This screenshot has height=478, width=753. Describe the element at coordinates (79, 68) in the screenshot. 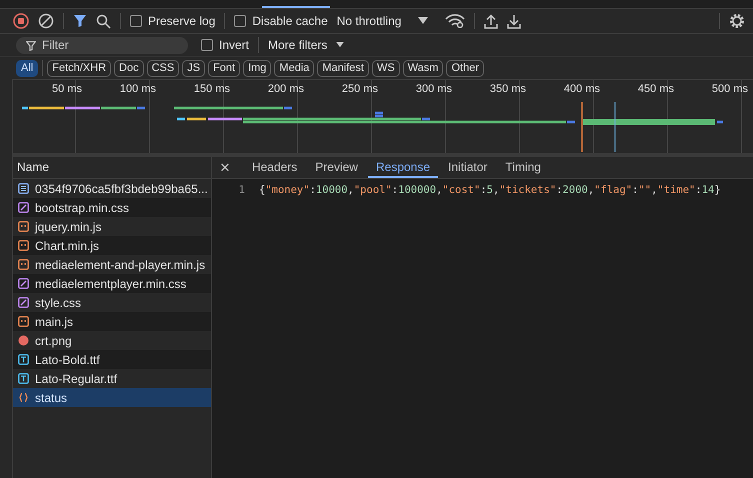

I see `type-filter-chip: Fetch/XHR` at that location.